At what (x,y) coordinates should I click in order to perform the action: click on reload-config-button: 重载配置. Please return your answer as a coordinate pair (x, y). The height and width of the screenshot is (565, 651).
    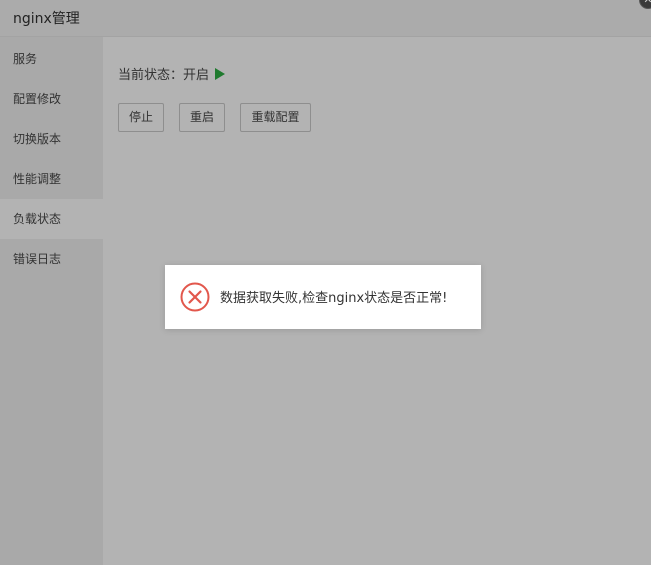
    Looking at the image, I should click on (275, 117).